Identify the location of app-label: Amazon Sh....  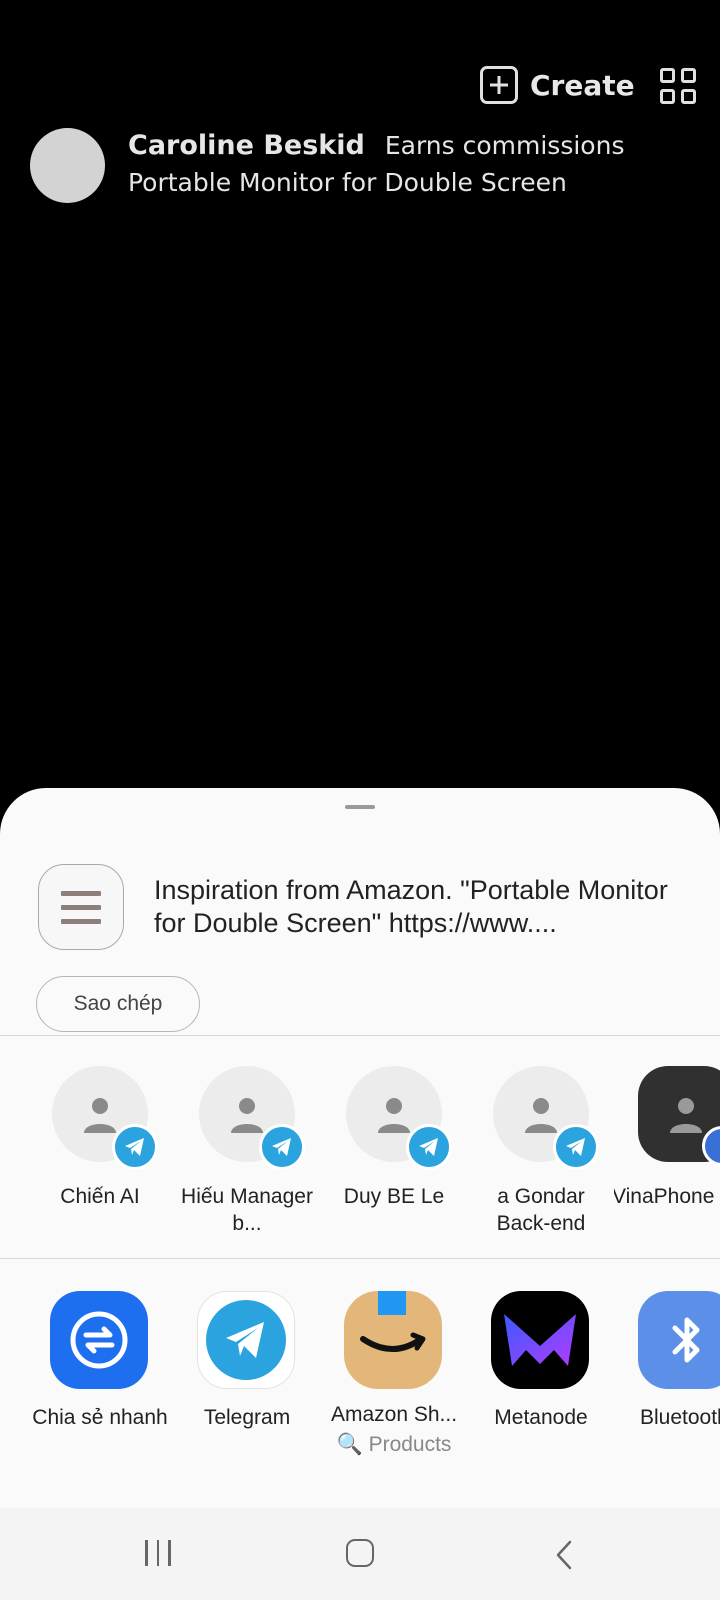
(394, 1414).